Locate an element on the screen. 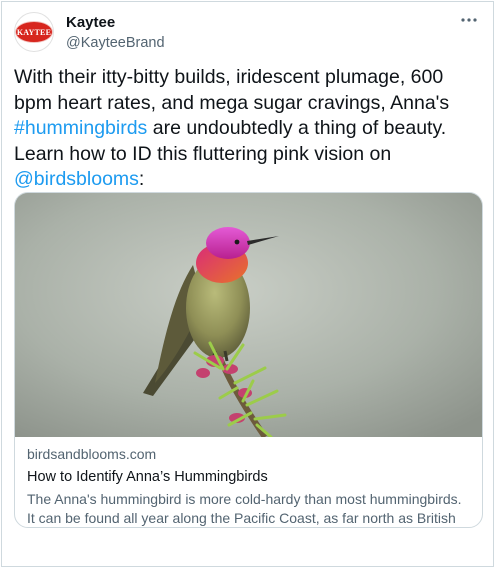  author-handle: @KayteeBrand is located at coordinates (115, 43).